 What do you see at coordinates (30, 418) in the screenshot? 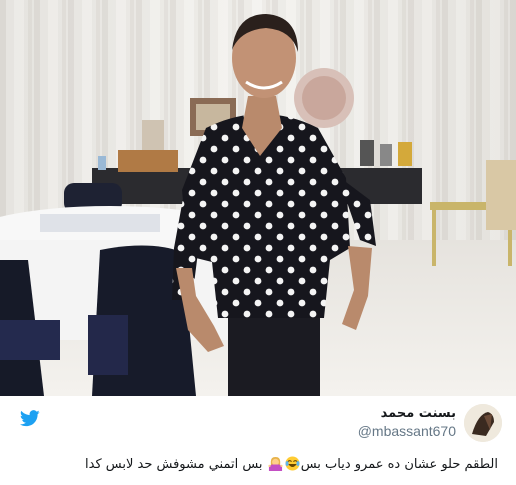
I see `twitter-bird-icon` at bounding box center [30, 418].